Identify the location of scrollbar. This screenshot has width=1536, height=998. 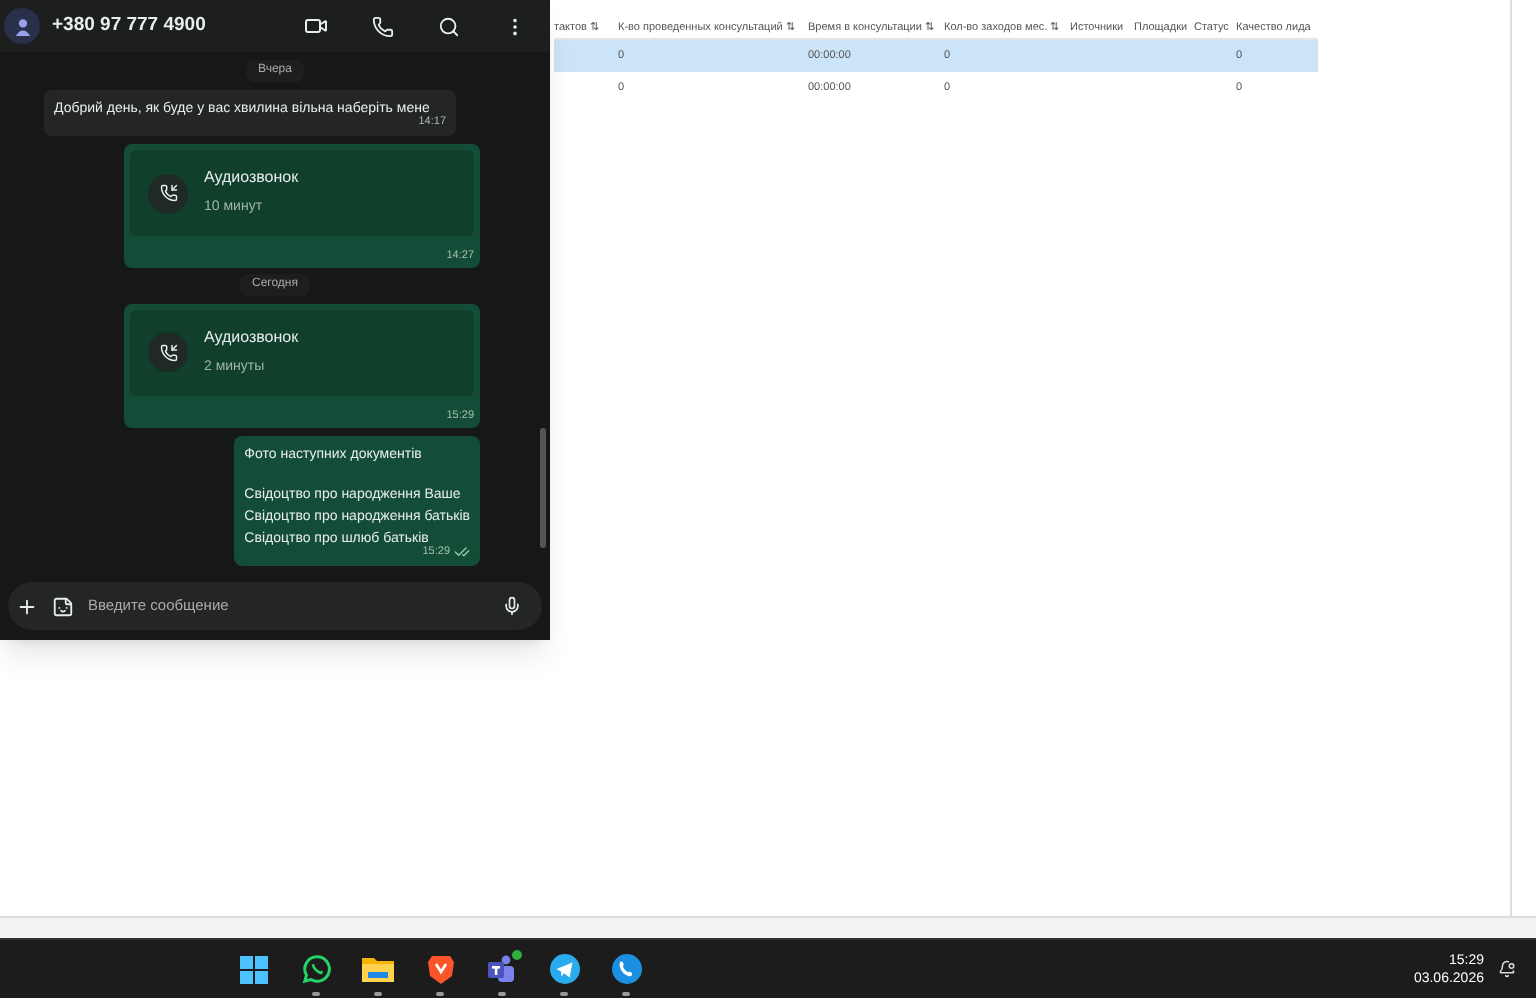
(543, 488).